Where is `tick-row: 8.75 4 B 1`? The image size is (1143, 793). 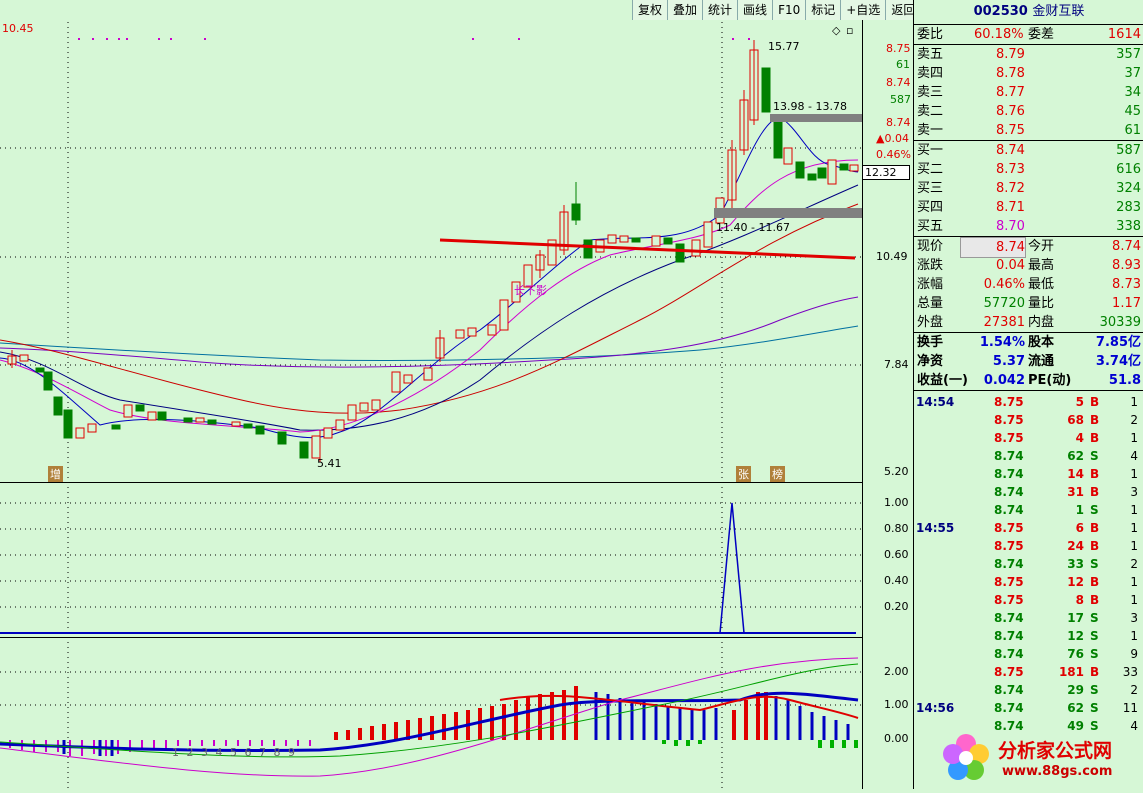 tick-row: 8.75 4 B 1 is located at coordinates (1028, 438).